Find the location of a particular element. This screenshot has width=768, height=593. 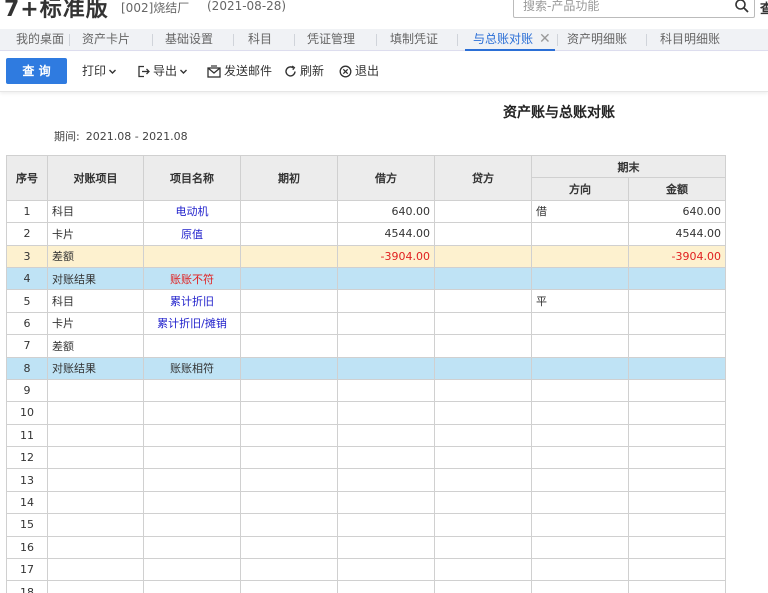

cell-seq: 14 is located at coordinates (27, 502).